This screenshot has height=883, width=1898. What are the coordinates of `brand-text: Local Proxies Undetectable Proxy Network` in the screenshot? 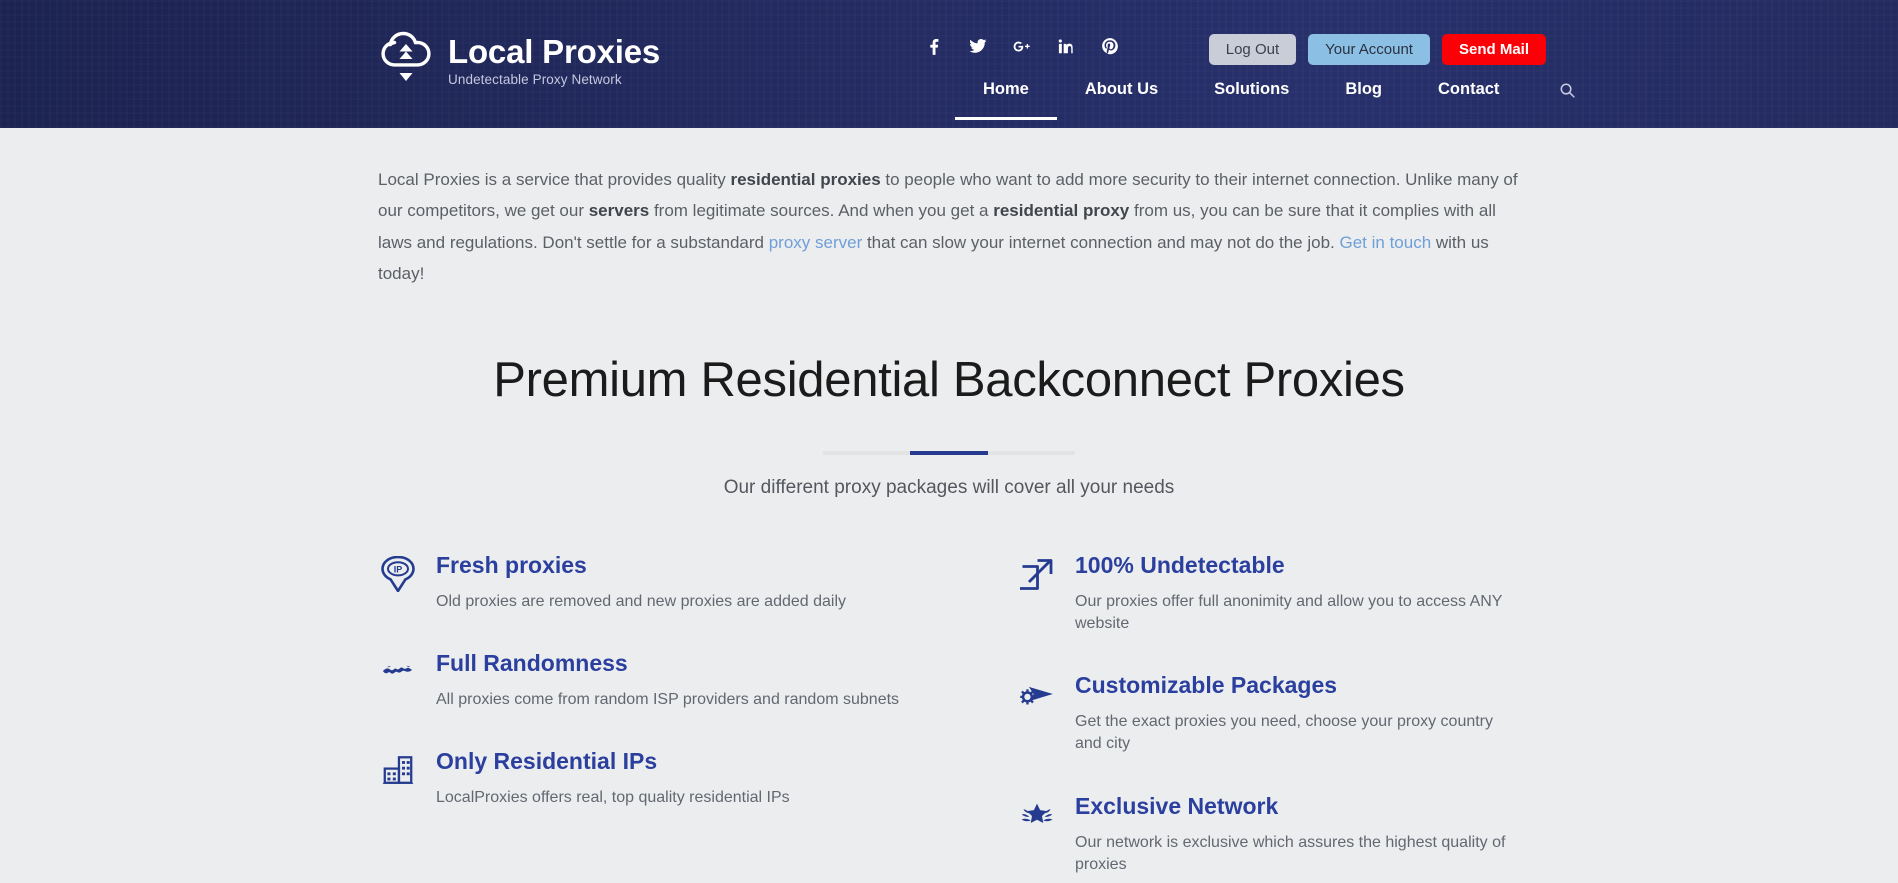 It's located at (554, 60).